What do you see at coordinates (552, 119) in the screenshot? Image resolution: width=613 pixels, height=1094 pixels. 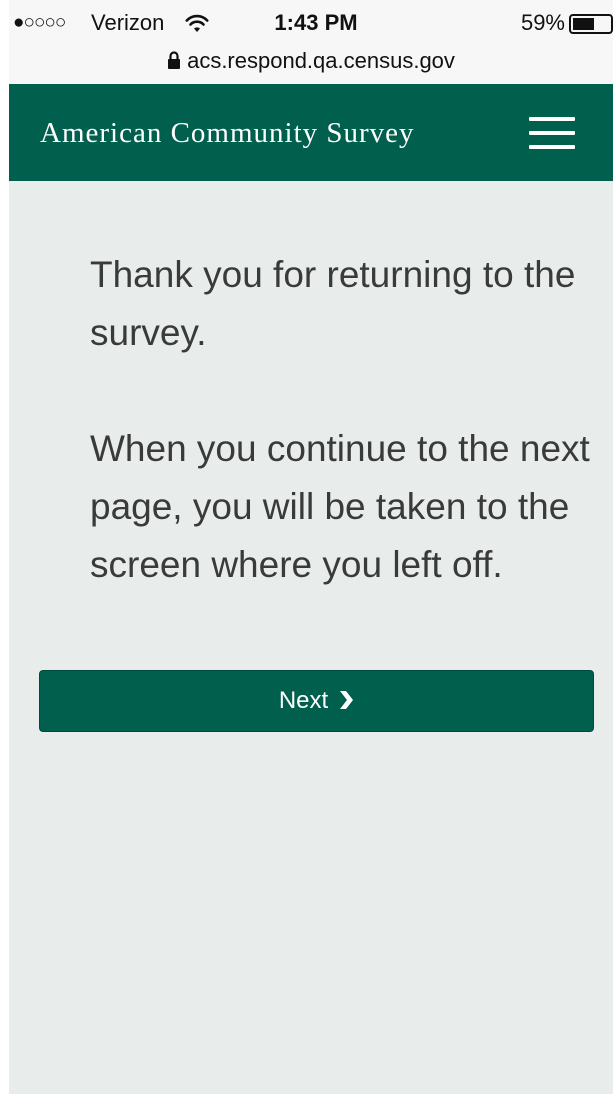 I see `menu-bar-top` at bounding box center [552, 119].